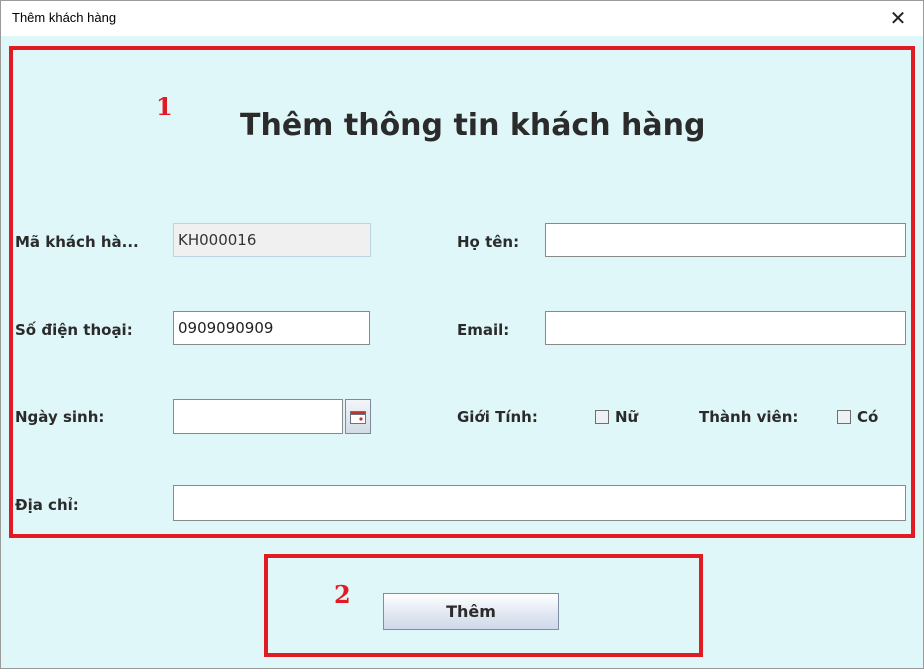 The width and height of the screenshot is (924, 669). I want to click on customer-id-field, so click(272, 240).